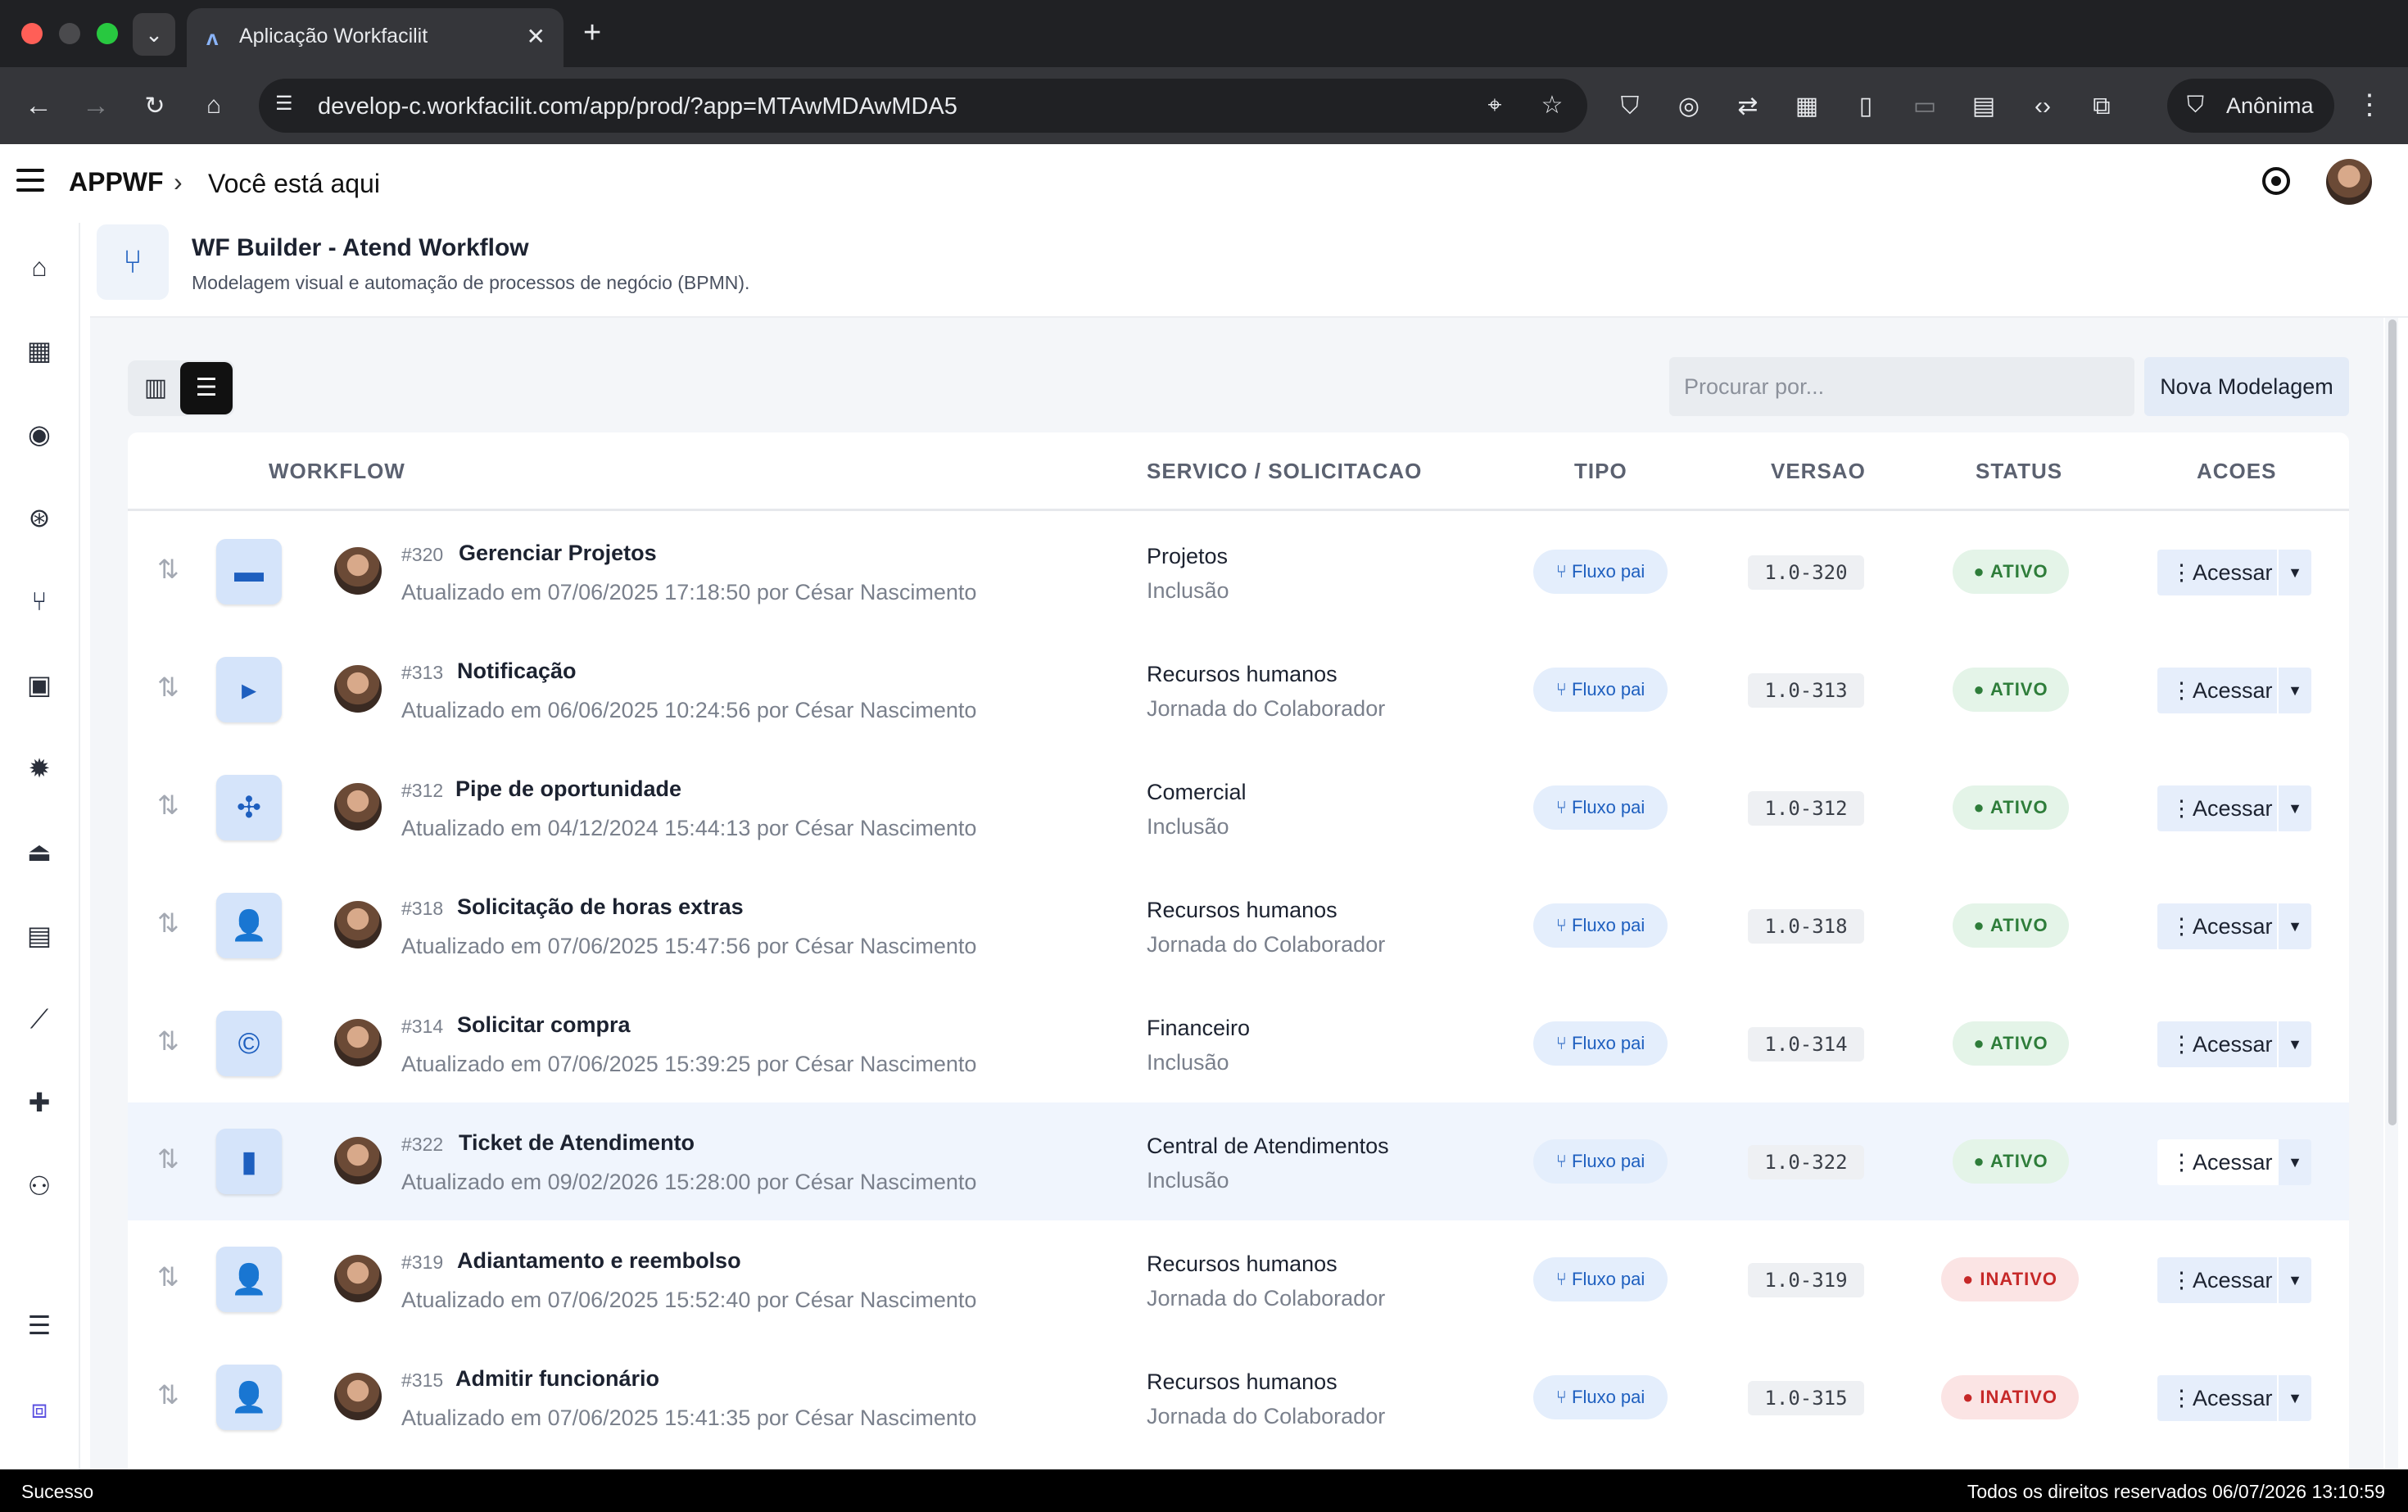  I want to click on tipo-badge: ⑂ Fluxo pai, so click(1600, 572).